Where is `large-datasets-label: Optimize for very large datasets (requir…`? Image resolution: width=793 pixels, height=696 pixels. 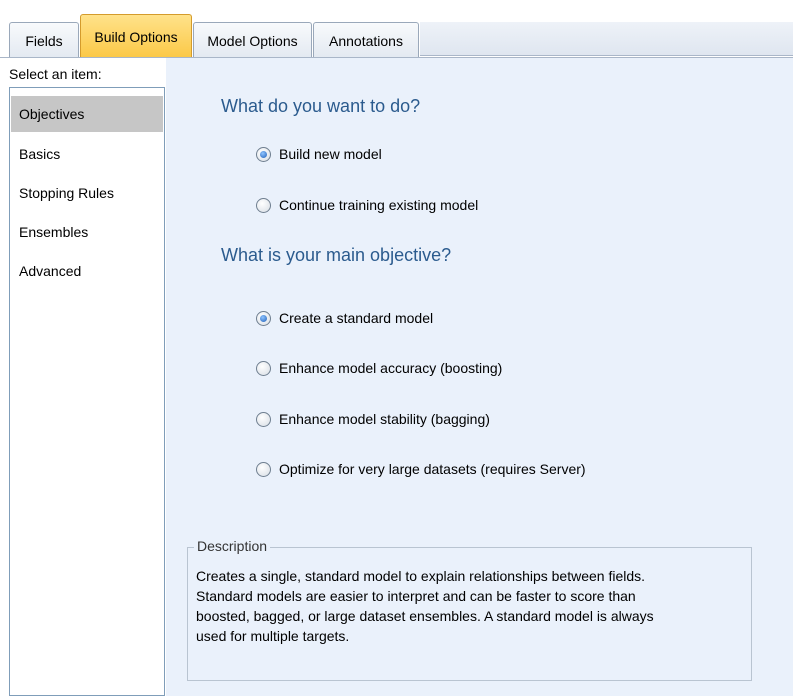 large-datasets-label: Optimize for very large datasets (requir… is located at coordinates (432, 469).